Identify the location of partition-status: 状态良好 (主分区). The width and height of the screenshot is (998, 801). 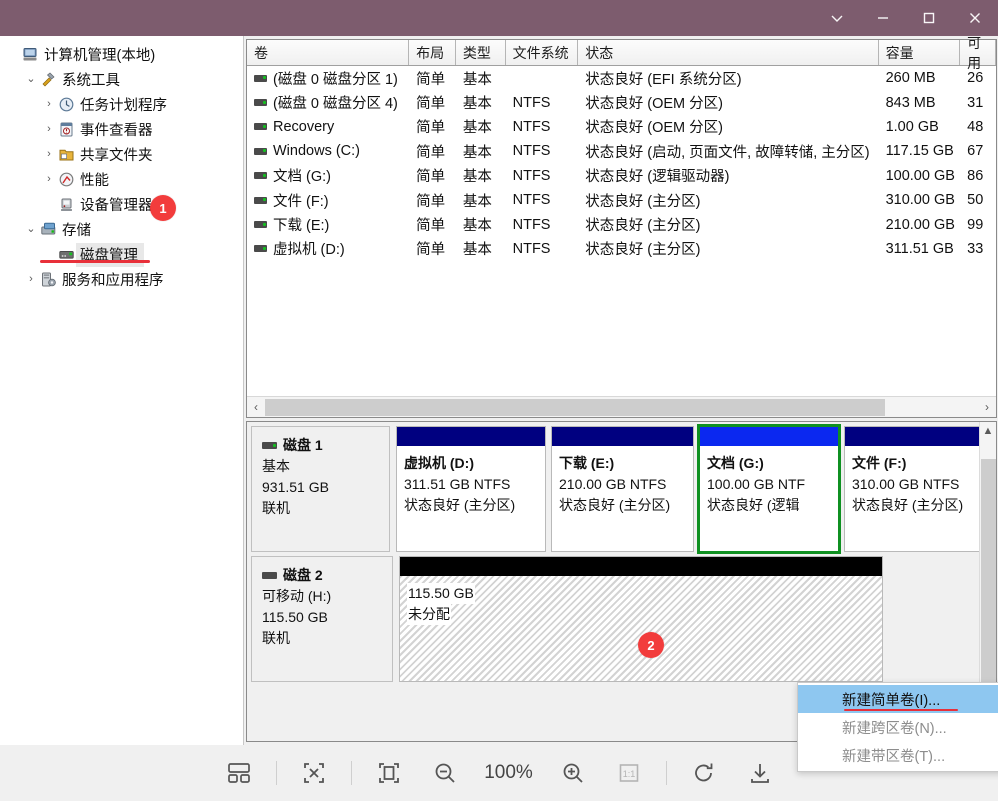
(460, 505).